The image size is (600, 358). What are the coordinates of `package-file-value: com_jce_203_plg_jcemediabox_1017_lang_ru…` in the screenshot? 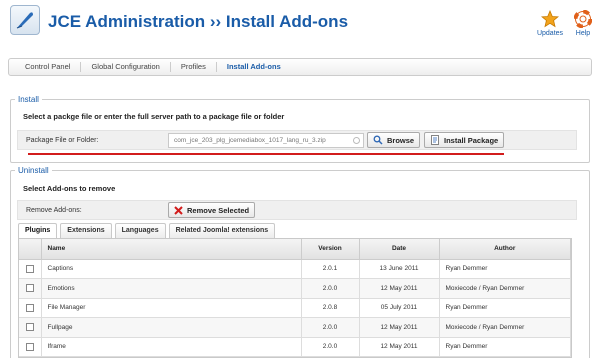 It's located at (250, 140).